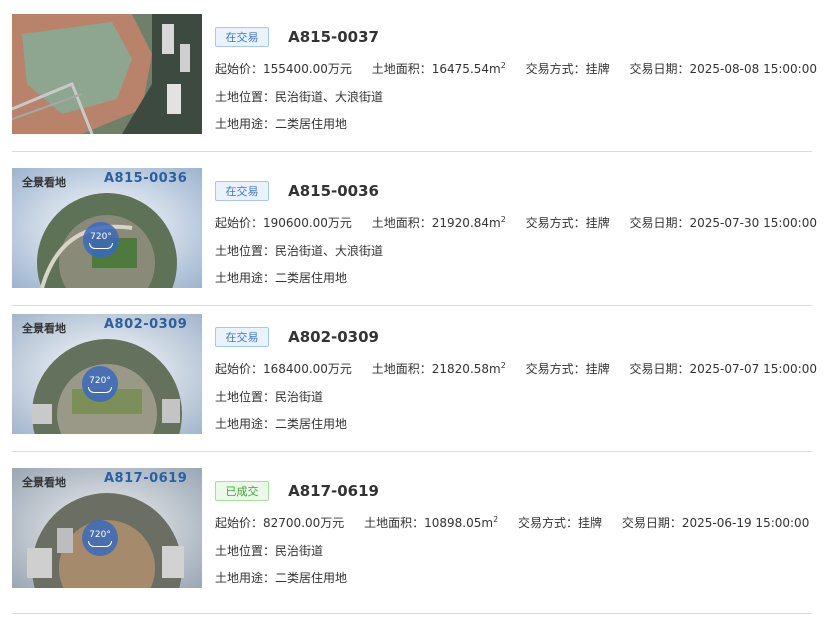 The width and height of the screenshot is (825, 628). What do you see at coordinates (333, 37) in the screenshot?
I see `listing-code: A815-0037` at bounding box center [333, 37].